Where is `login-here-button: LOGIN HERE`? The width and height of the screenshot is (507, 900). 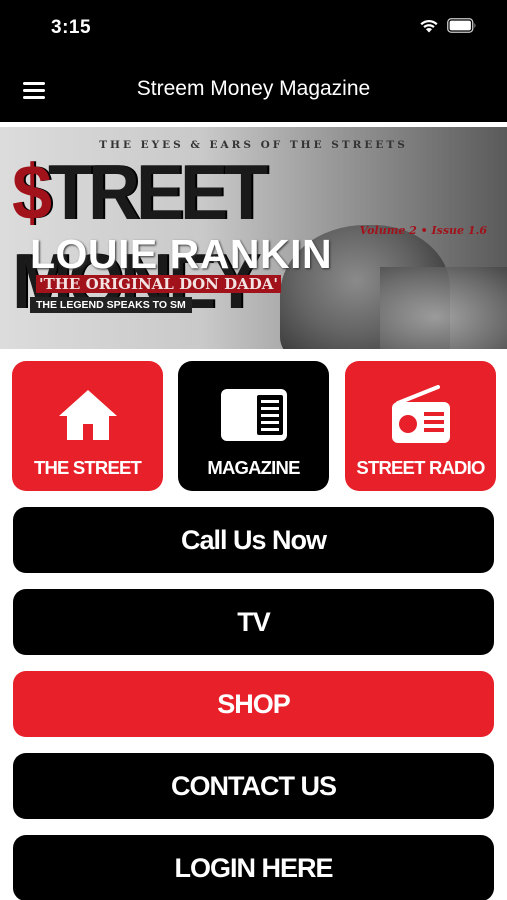 login-here-button: LOGIN HERE is located at coordinates (253, 867).